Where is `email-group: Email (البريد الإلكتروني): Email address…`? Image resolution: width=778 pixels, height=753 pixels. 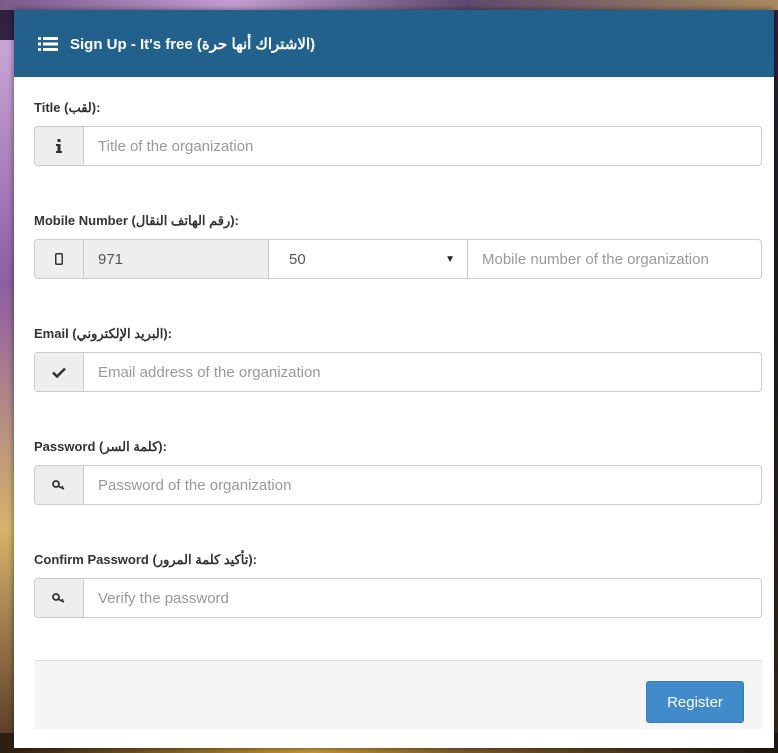
email-group: Email (البريد الإلكتروني): Email address… is located at coordinates (398, 359).